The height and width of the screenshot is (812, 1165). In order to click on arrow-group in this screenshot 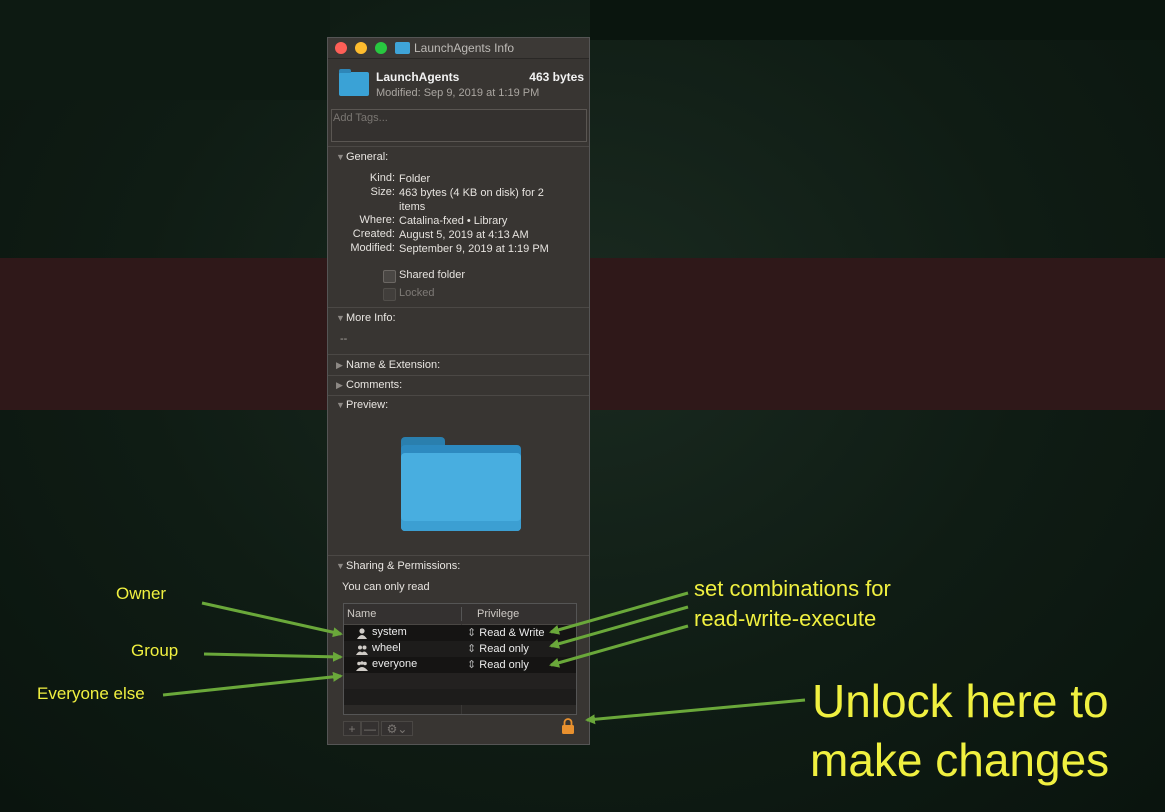, I will do `click(273, 656)`.